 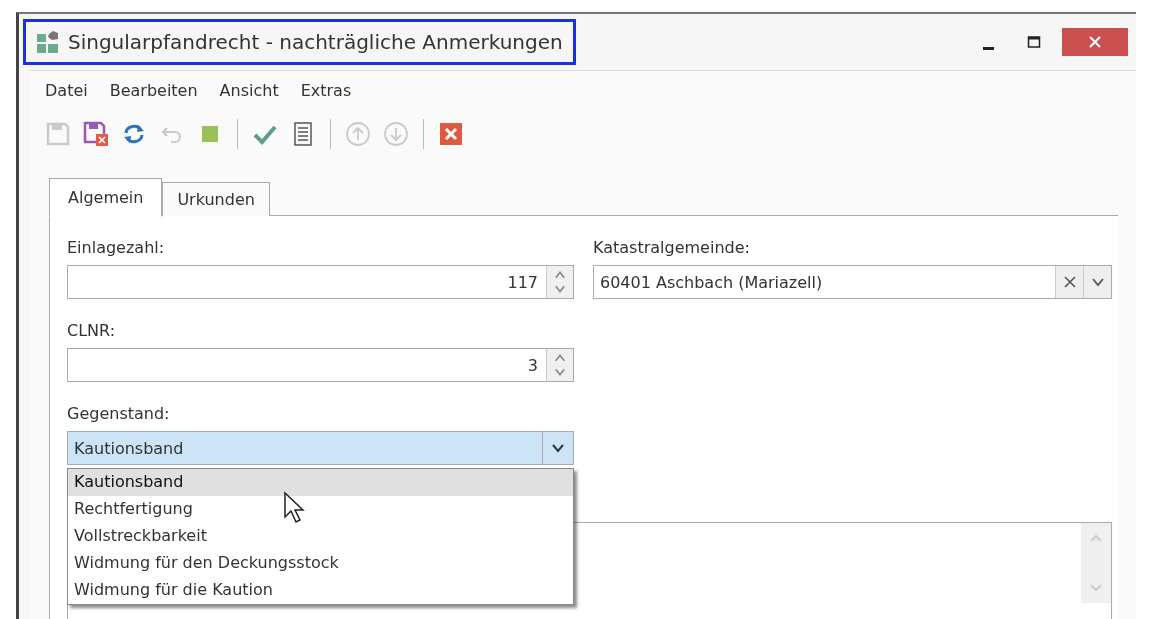 I want to click on field-label: CLNR:, so click(x=92, y=330).